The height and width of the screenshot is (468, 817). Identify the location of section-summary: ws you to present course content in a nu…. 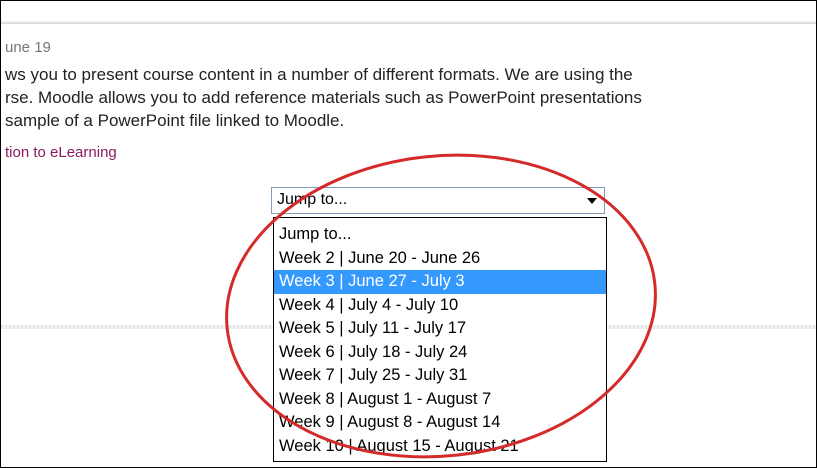
(410, 97).